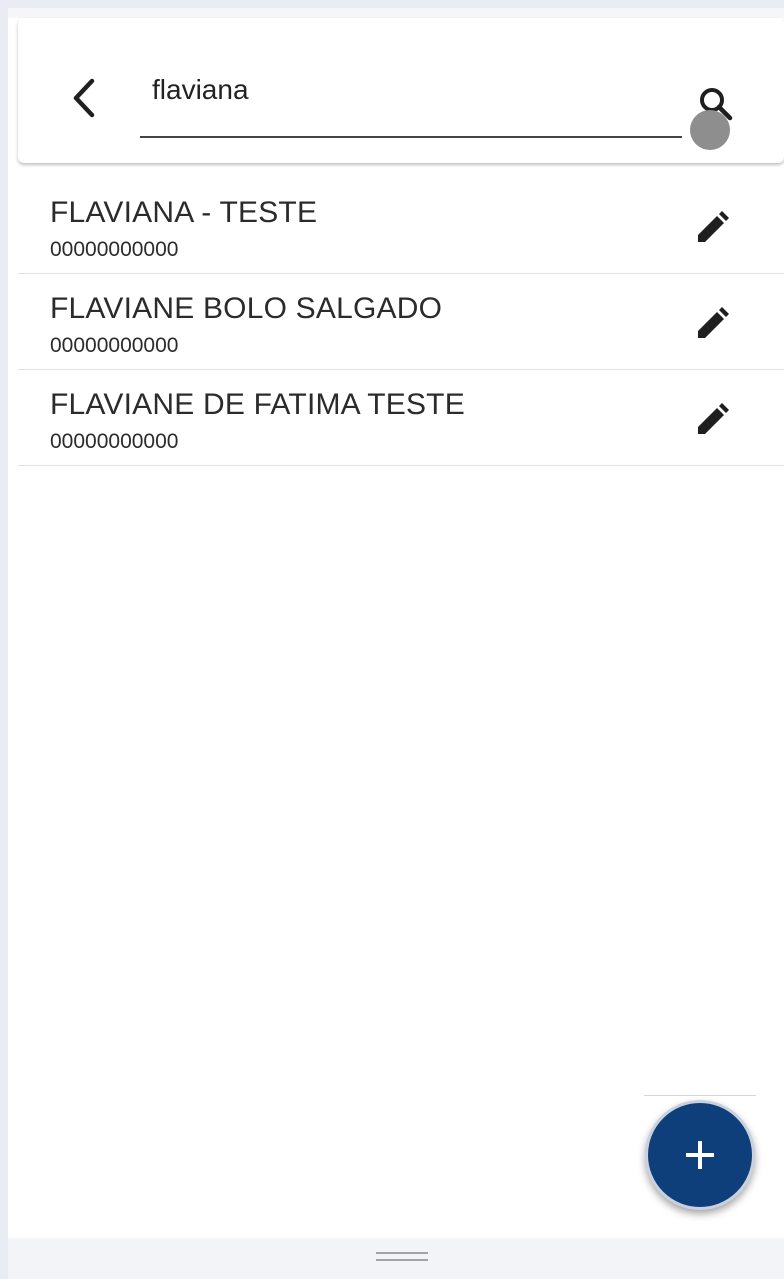  Describe the element at coordinates (246, 308) in the screenshot. I see `item-name: FLAVIANE BOLO SALGADO` at that location.